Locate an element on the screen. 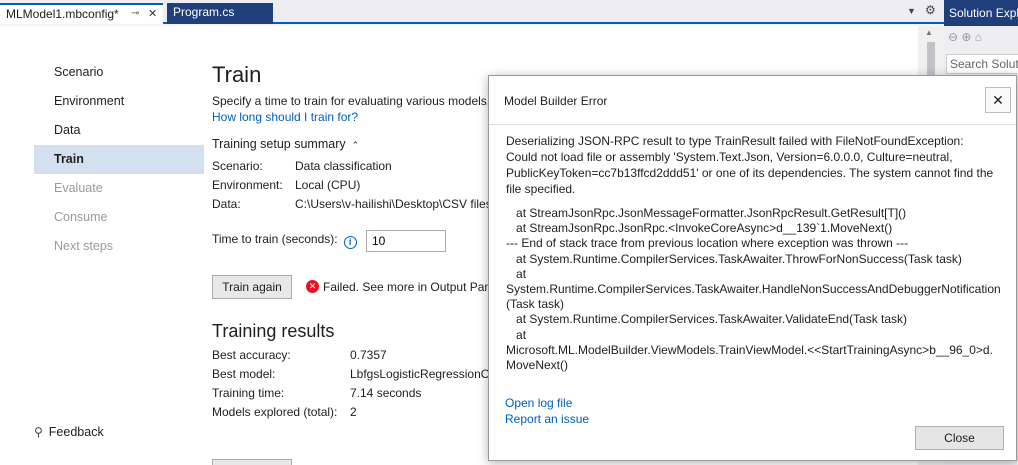 This screenshot has width=1018, height=465. page-title: Train is located at coordinates (237, 74).